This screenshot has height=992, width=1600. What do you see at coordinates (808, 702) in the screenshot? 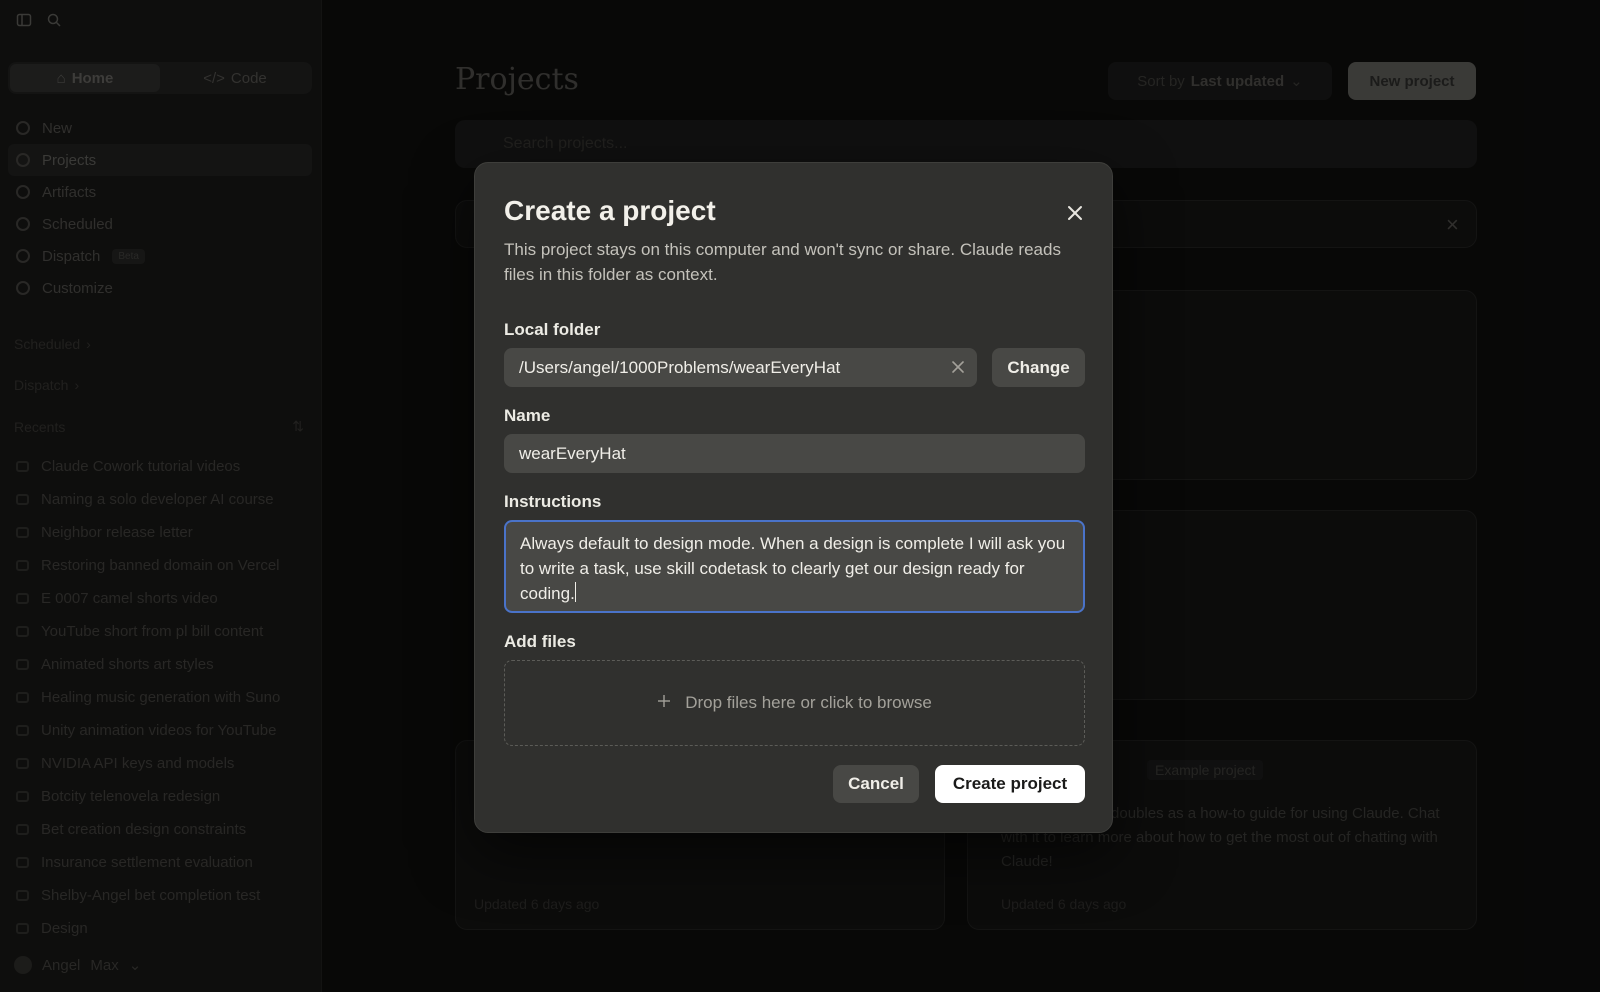
I see `dropzone-text: Drop files here or click to browse` at bounding box center [808, 702].